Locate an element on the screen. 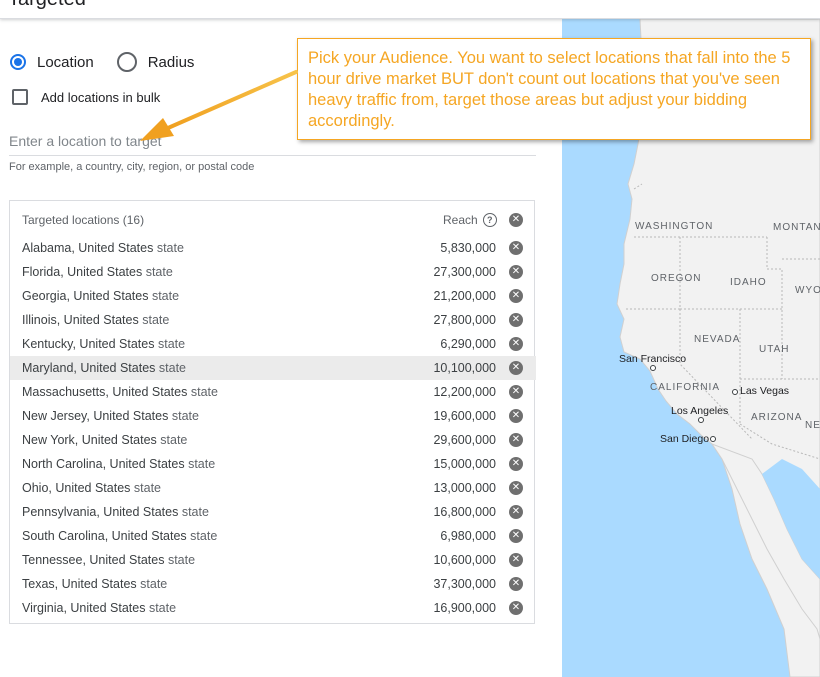  table-row: Florida, United States state 27,300,000 ✕ is located at coordinates (273, 272).